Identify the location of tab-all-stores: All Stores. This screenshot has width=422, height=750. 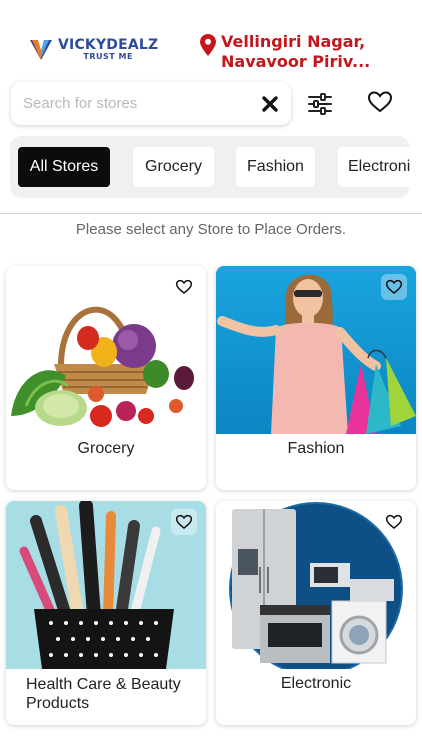
(64, 167).